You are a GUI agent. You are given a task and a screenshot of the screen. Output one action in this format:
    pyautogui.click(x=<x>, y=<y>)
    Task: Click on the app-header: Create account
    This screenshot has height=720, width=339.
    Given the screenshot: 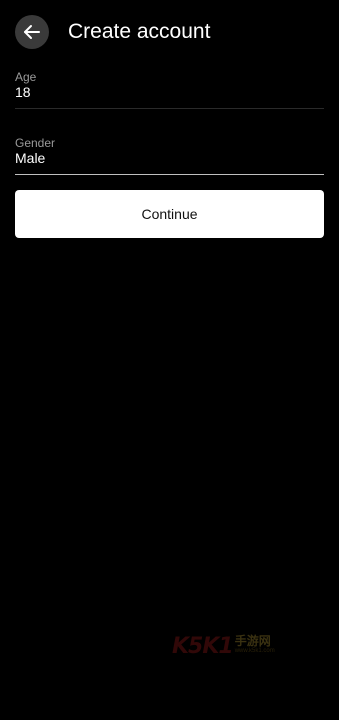 What is the action you would take?
    pyautogui.click(x=169, y=32)
    